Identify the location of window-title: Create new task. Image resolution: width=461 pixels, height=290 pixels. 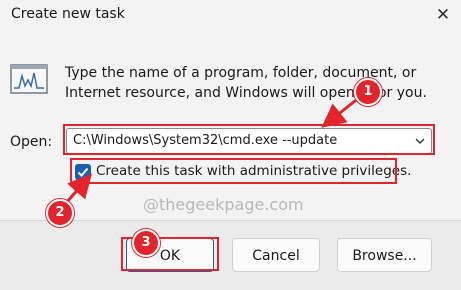
(68, 14).